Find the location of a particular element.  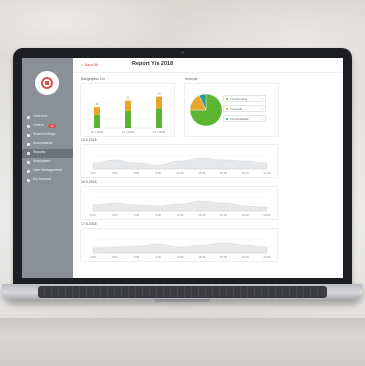

sidebar-item: Employees is located at coordinates (47, 162).